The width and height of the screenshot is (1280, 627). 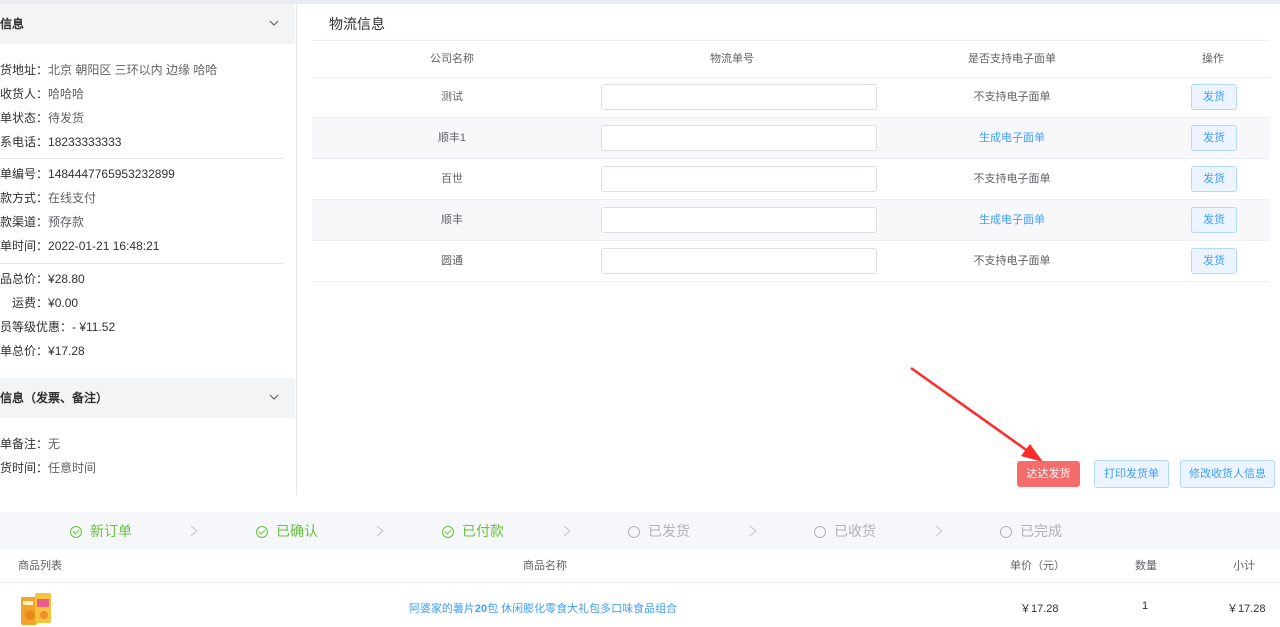 I want to click on print-delivery-note-button: 打印发货单, so click(x=1131, y=474).